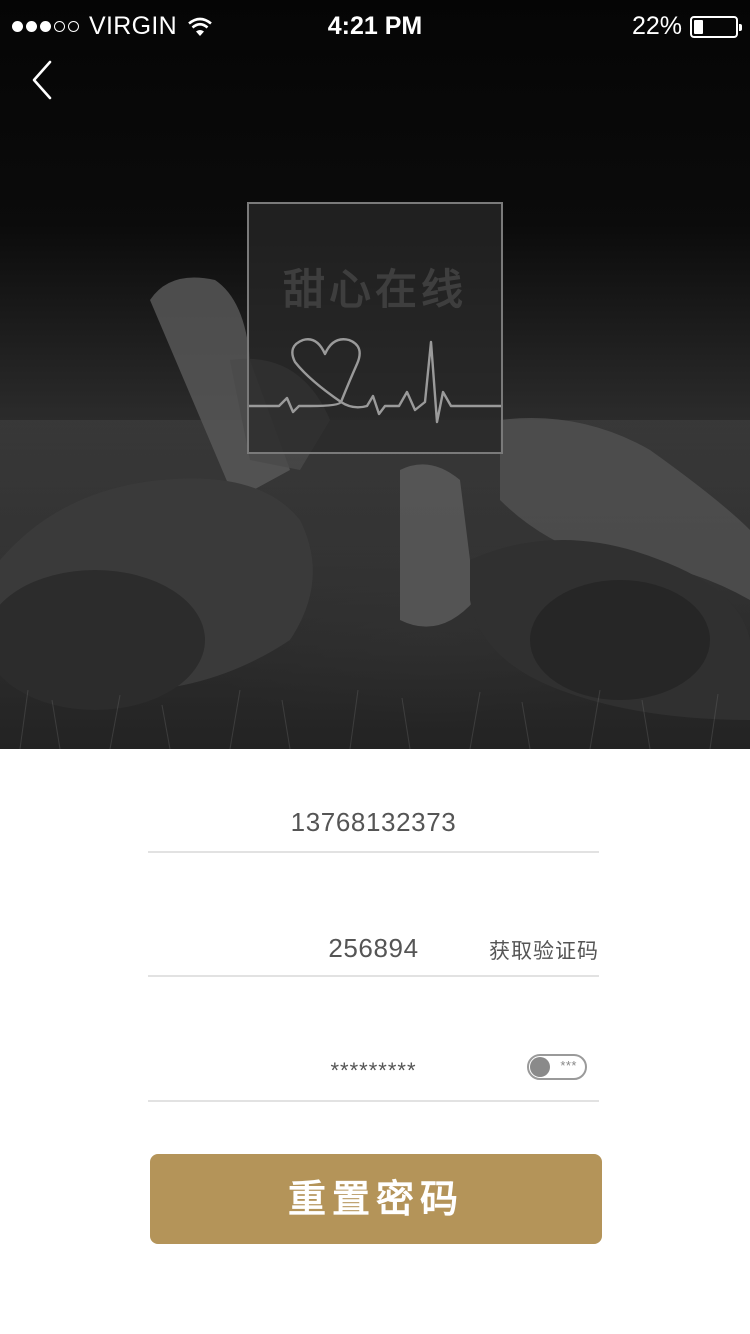 The height and width of the screenshot is (1334, 750). I want to click on status-right: 22%, so click(686, 26).